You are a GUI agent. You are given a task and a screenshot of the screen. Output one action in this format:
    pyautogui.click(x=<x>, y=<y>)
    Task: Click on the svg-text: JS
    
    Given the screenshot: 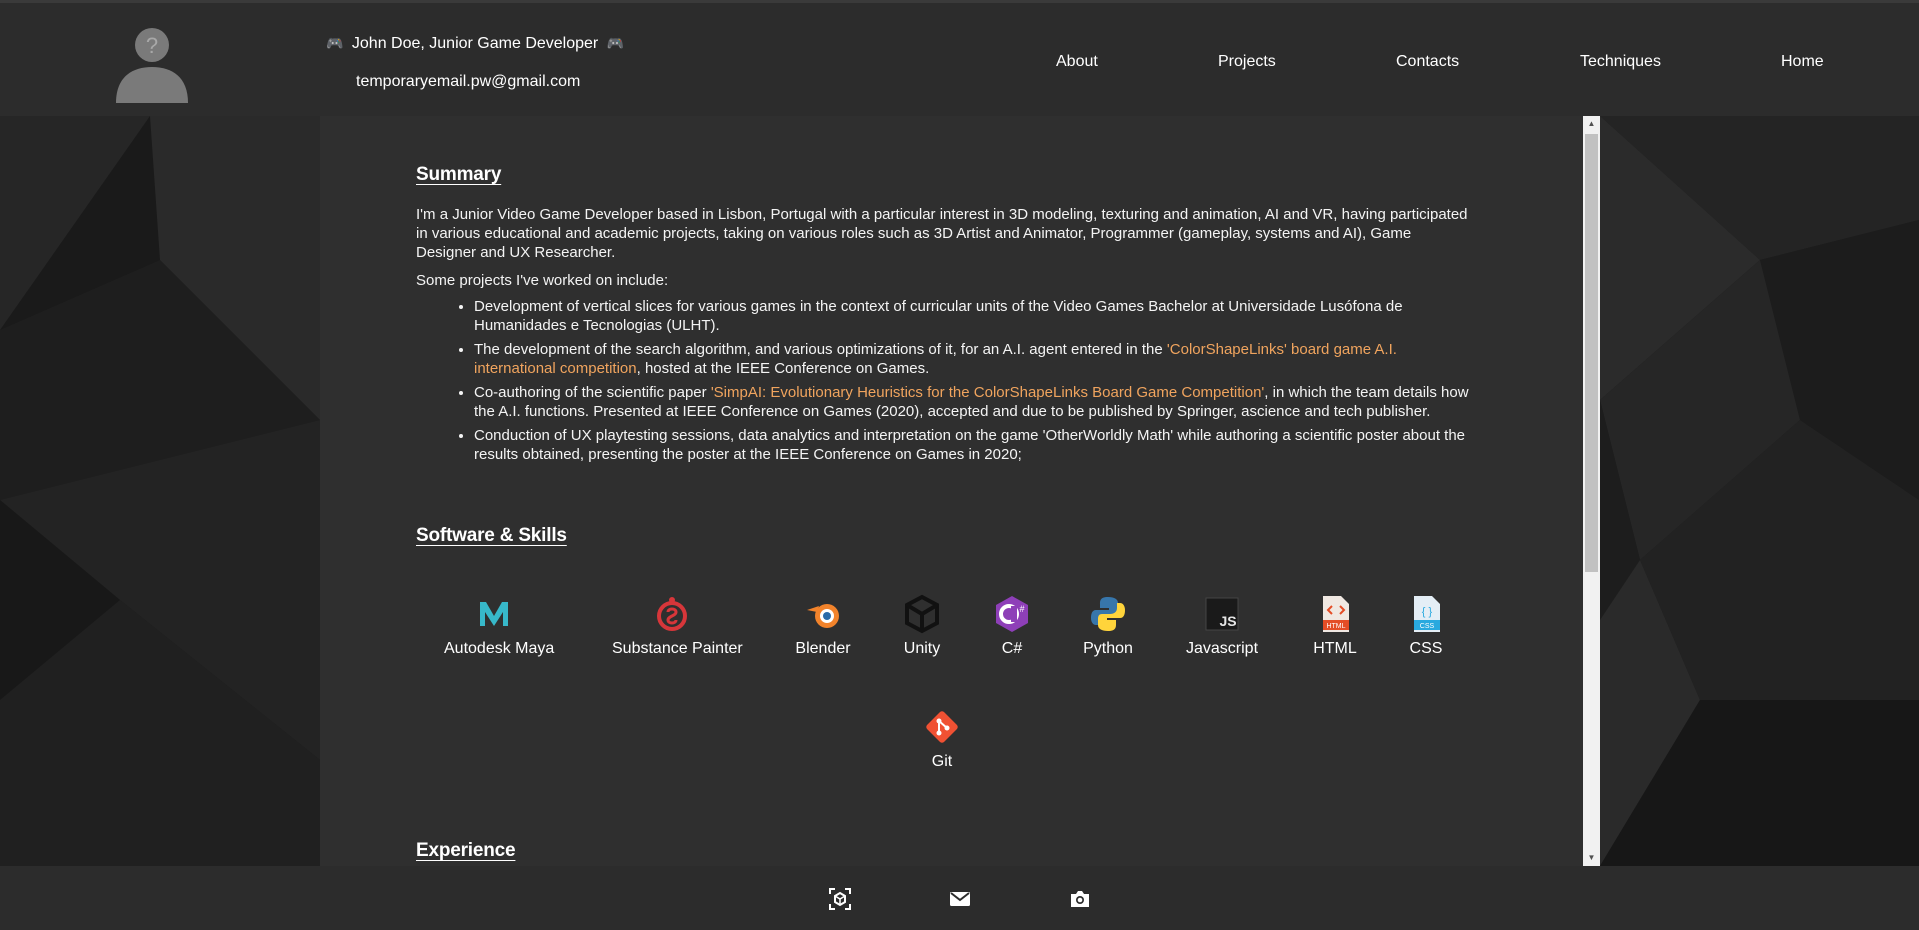 What is the action you would take?
    pyautogui.click(x=1227, y=621)
    